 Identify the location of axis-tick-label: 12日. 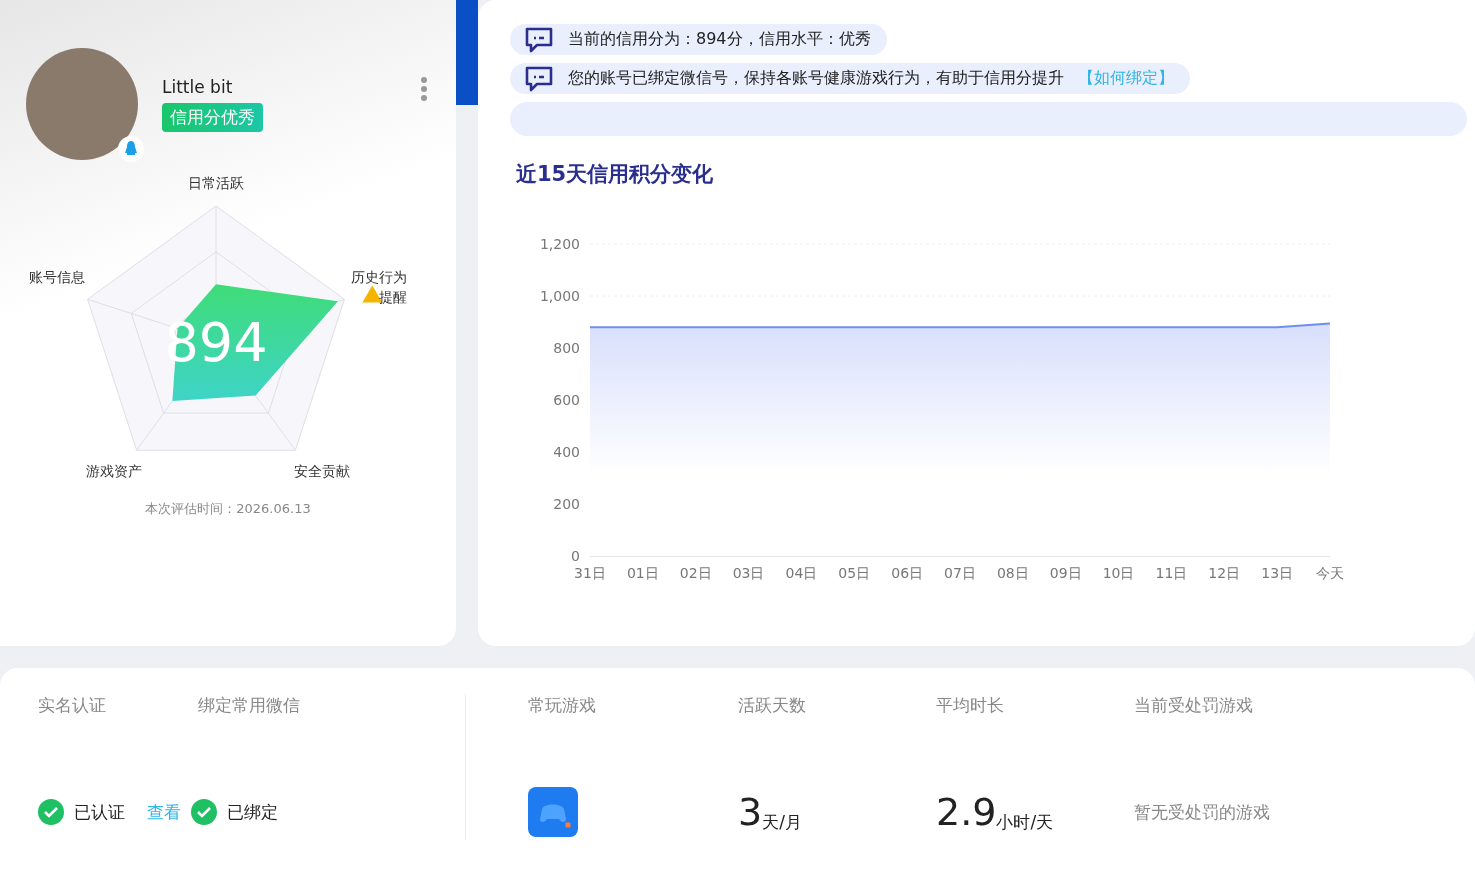
(1224, 573).